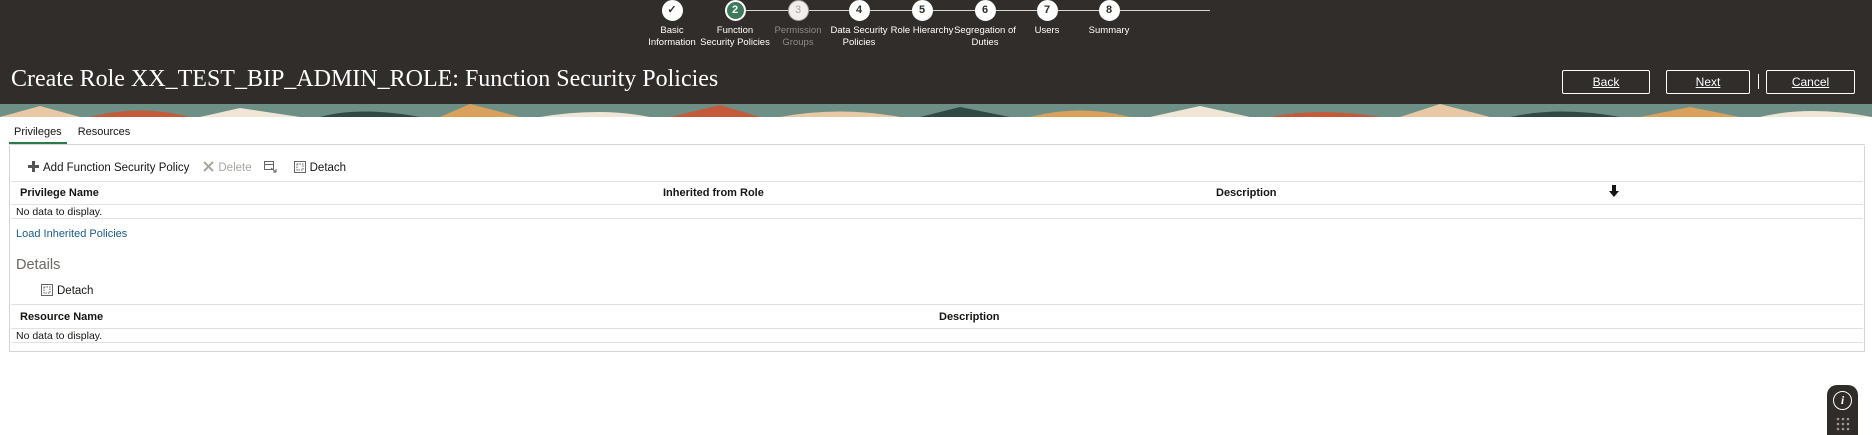  What do you see at coordinates (33, 167) in the screenshot?
I see `plus-icon` at bounding box center [33, 167].